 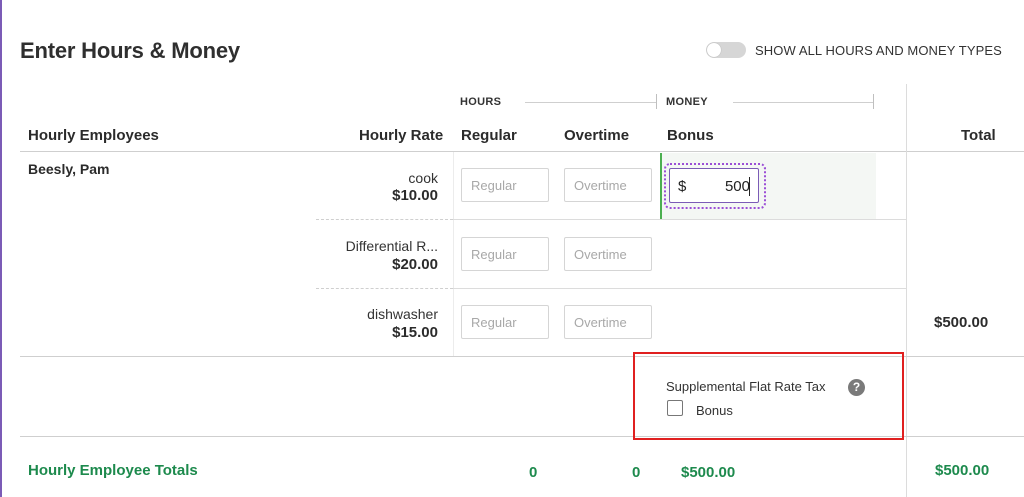 What do you see at coordinates (415, 332) in the screenshot?
I see `job-rate: $15.00` at bounding box center [415, 332].